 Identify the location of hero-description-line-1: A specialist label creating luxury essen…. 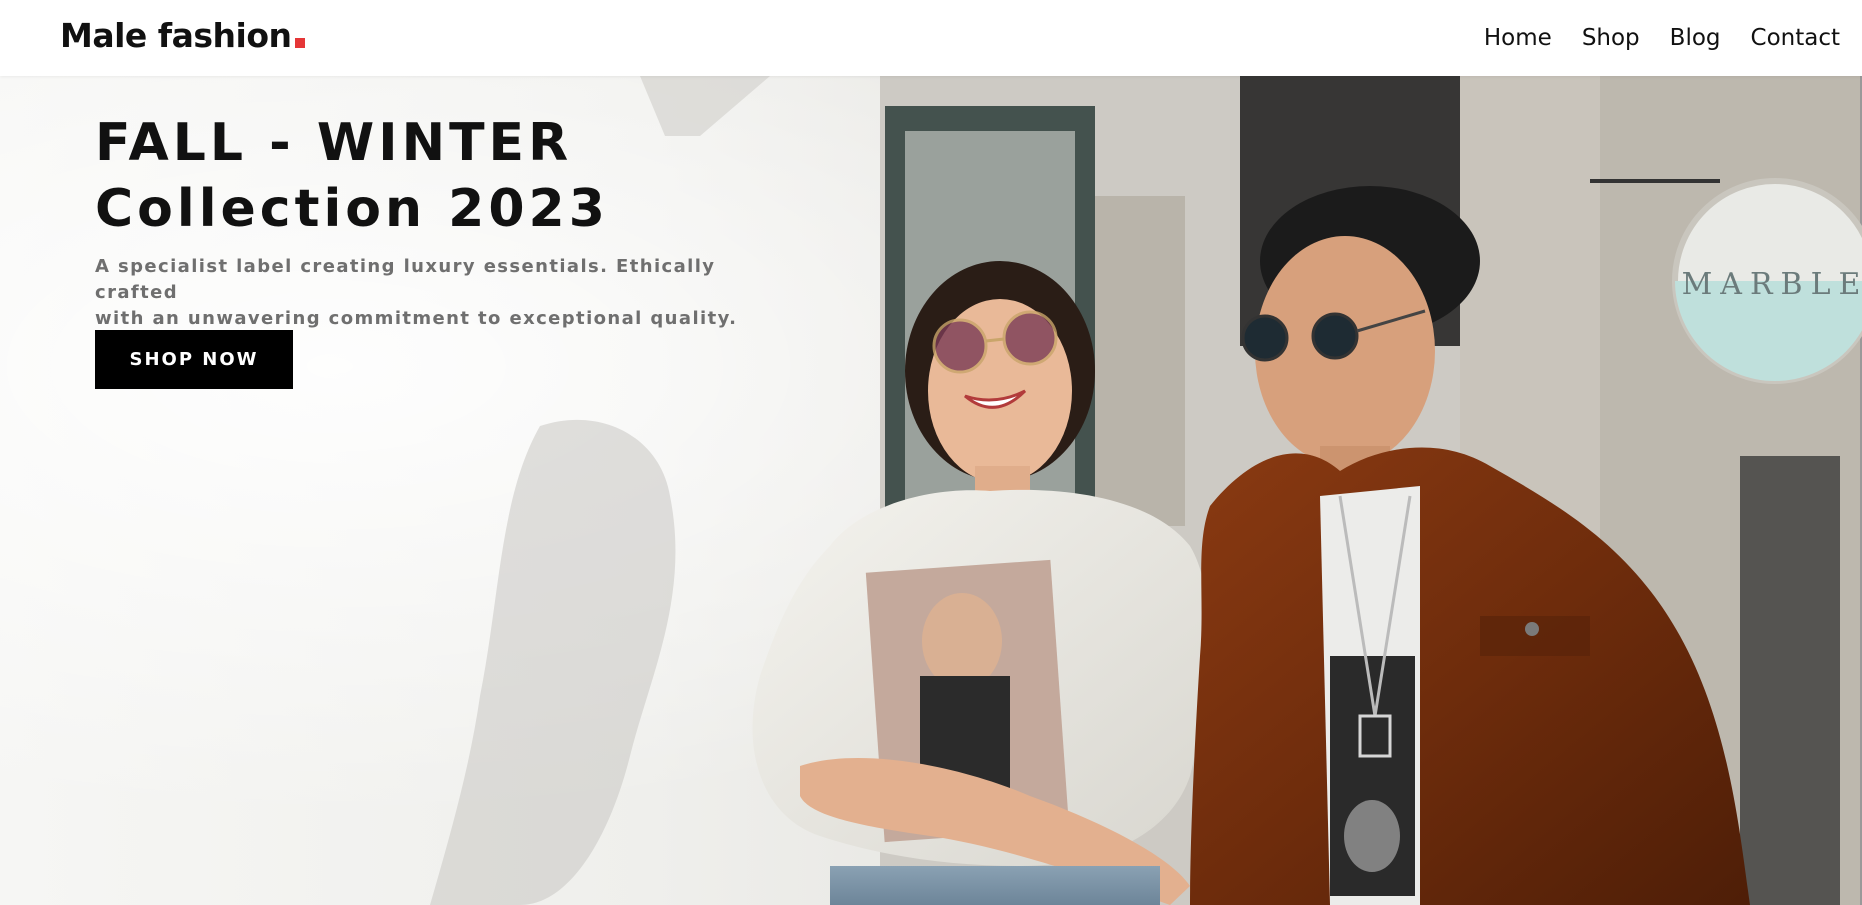
(405, 279).